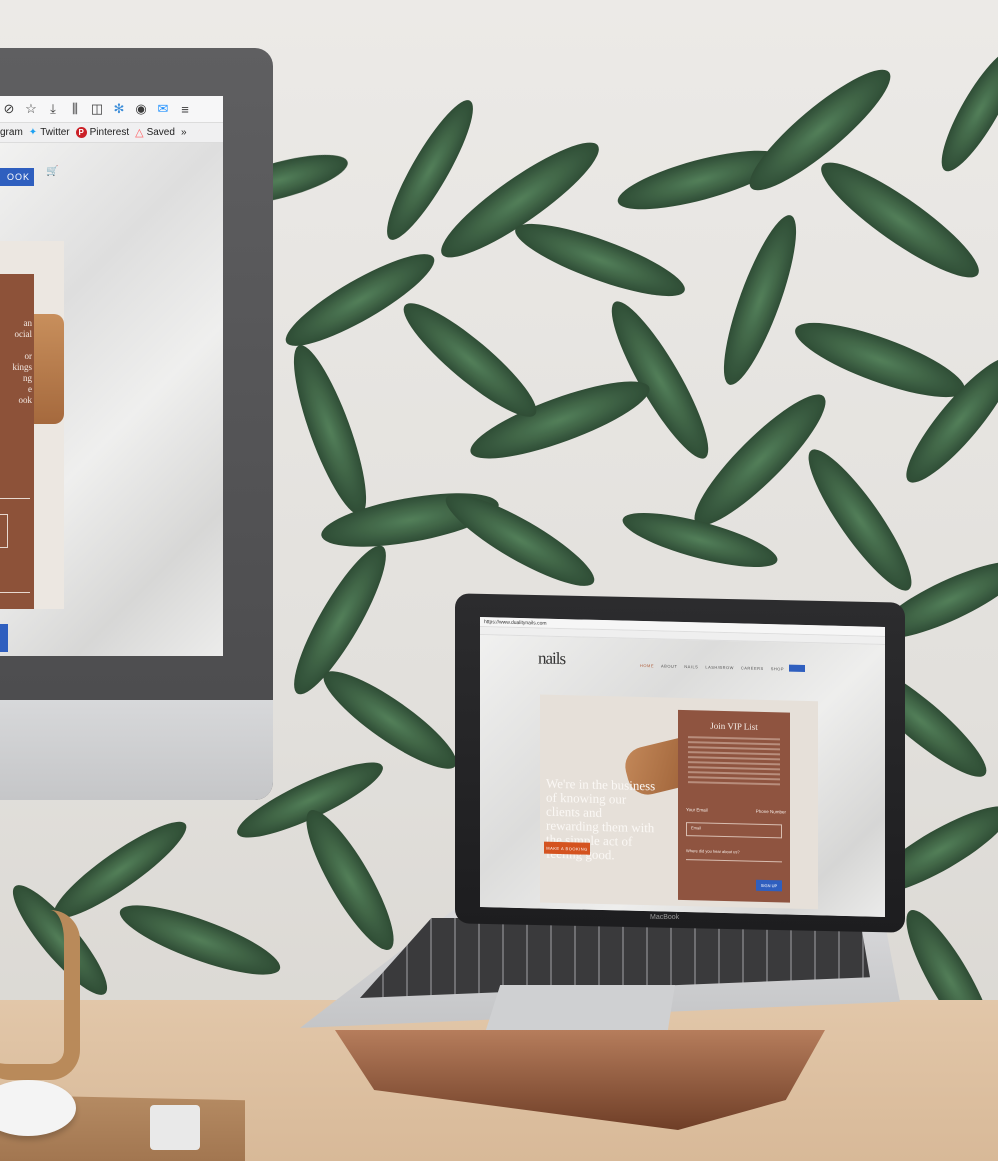 The width and height of the screenshot is (998, 1161). What do you see at coordinates (769, 885) in the screenshot?
I see `sign-up-button: SIGN UP` at bounding box center [769, 885].